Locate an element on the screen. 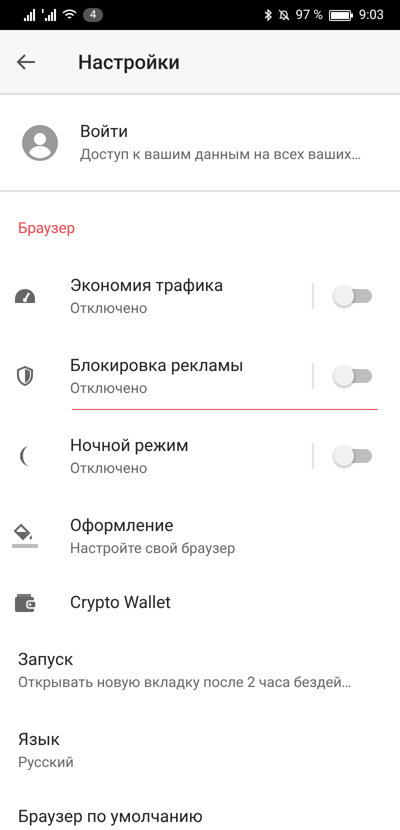 This screenshot has height=830, width=400. avatar-icon is located at coordinates (40, 142).